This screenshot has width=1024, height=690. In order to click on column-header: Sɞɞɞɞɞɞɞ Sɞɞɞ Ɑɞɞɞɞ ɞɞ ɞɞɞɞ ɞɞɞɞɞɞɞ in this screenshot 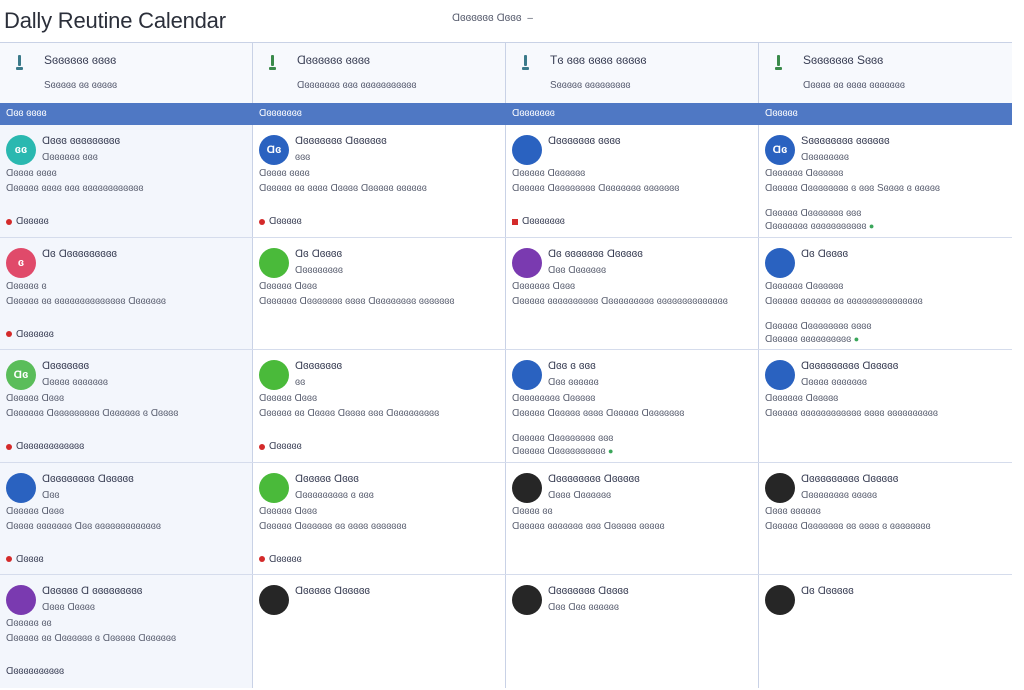, I will do `click(885, 73)`.